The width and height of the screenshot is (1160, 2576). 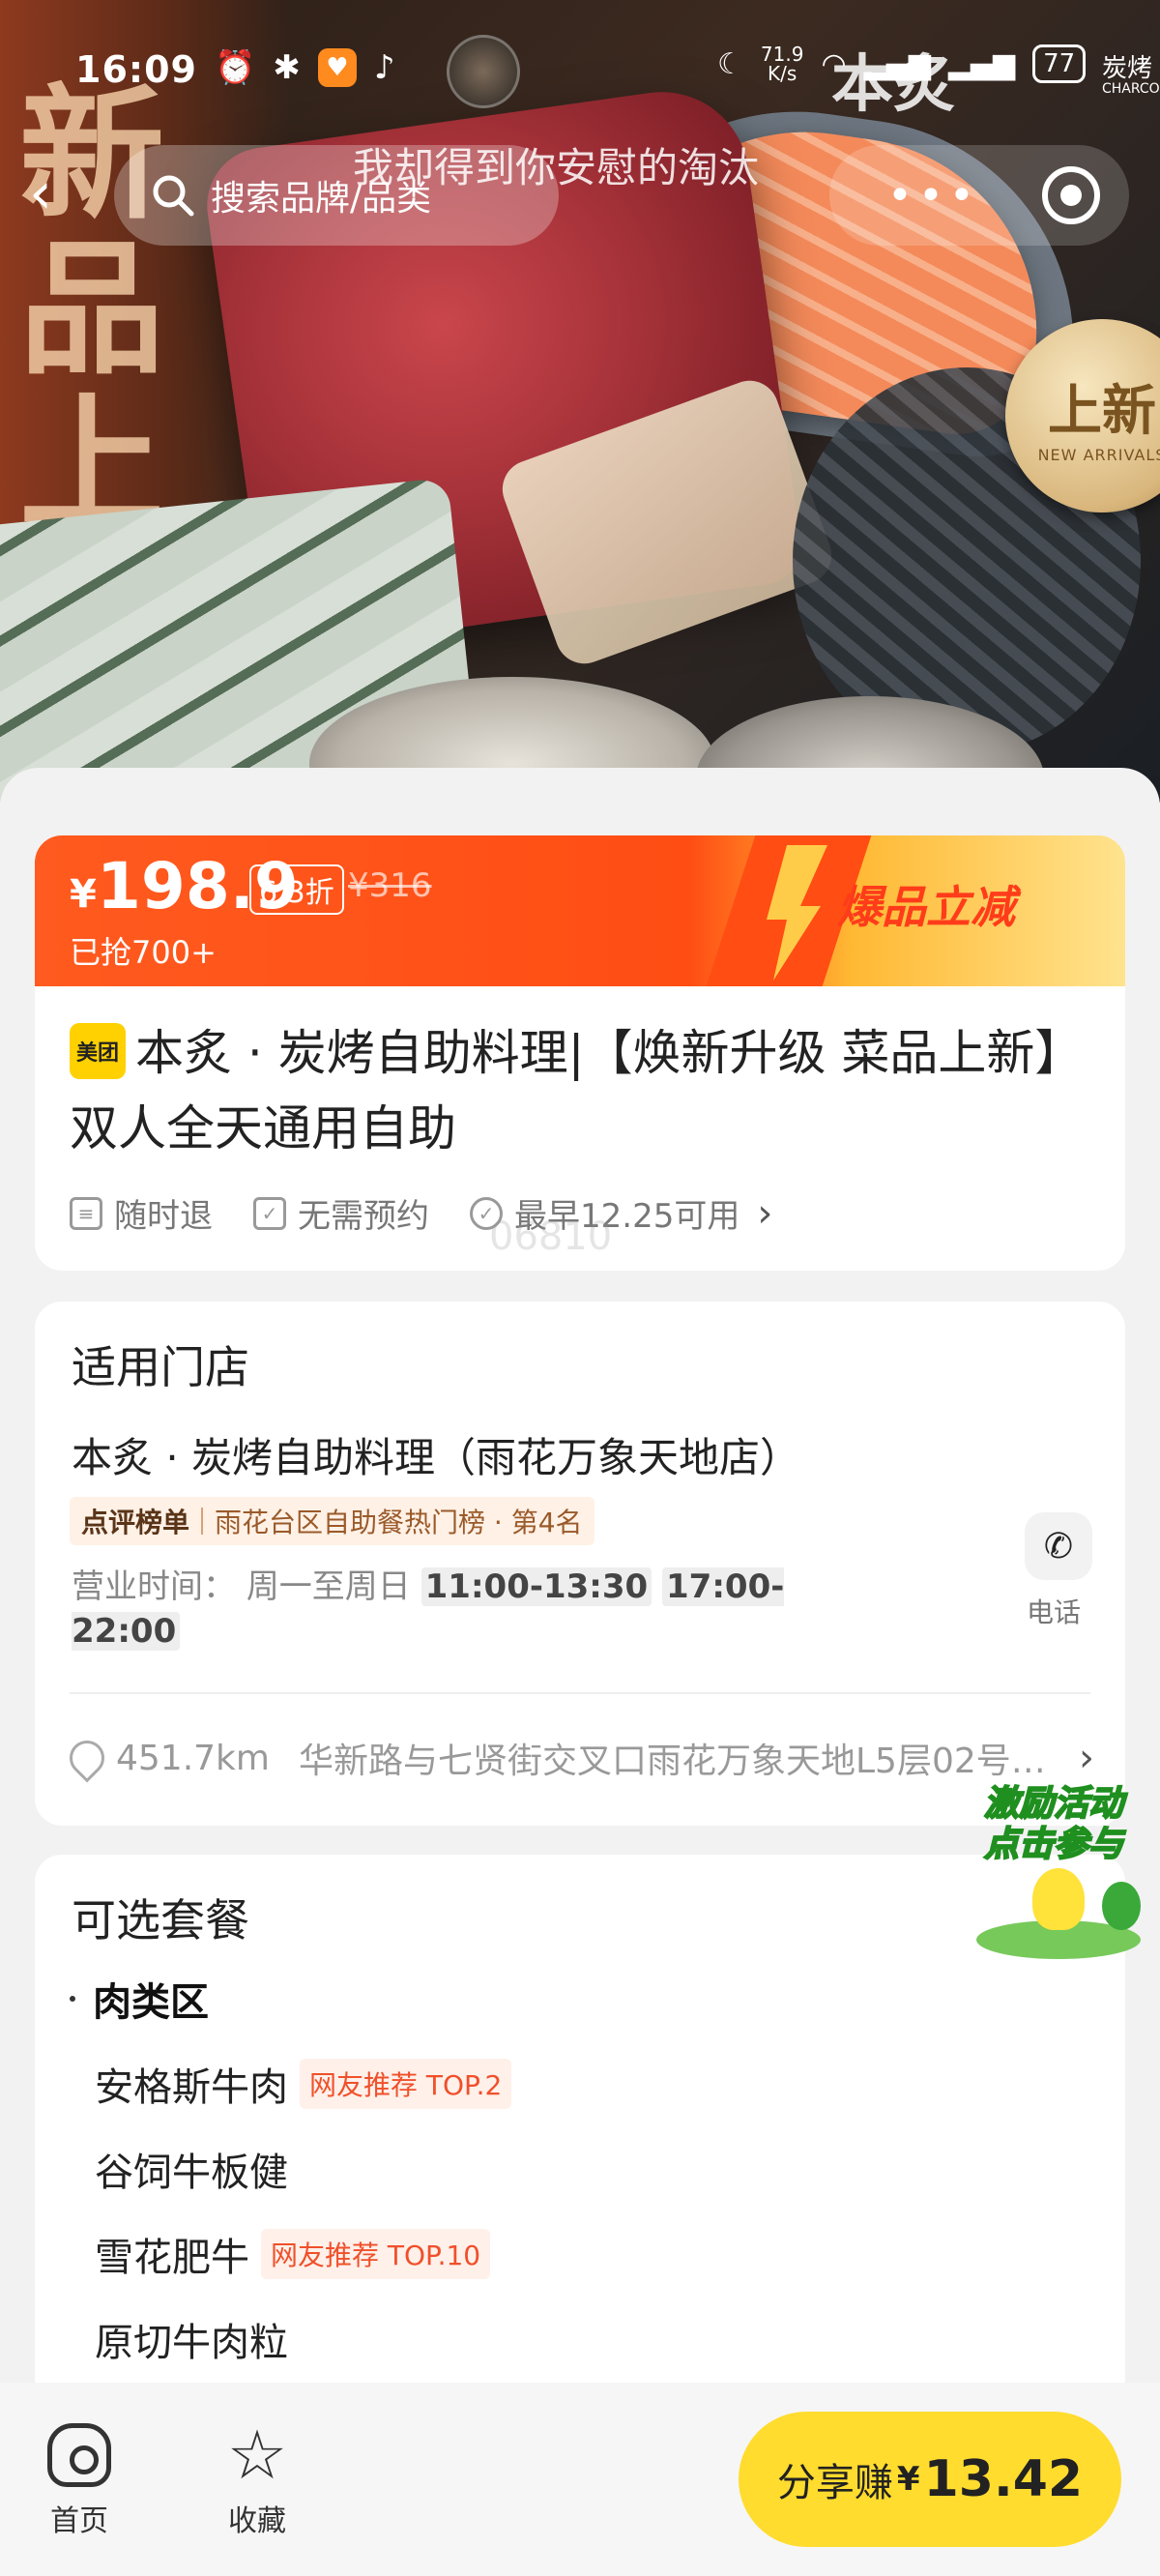 I want to click on original-price: ¥316, so click(x=390, y=885).